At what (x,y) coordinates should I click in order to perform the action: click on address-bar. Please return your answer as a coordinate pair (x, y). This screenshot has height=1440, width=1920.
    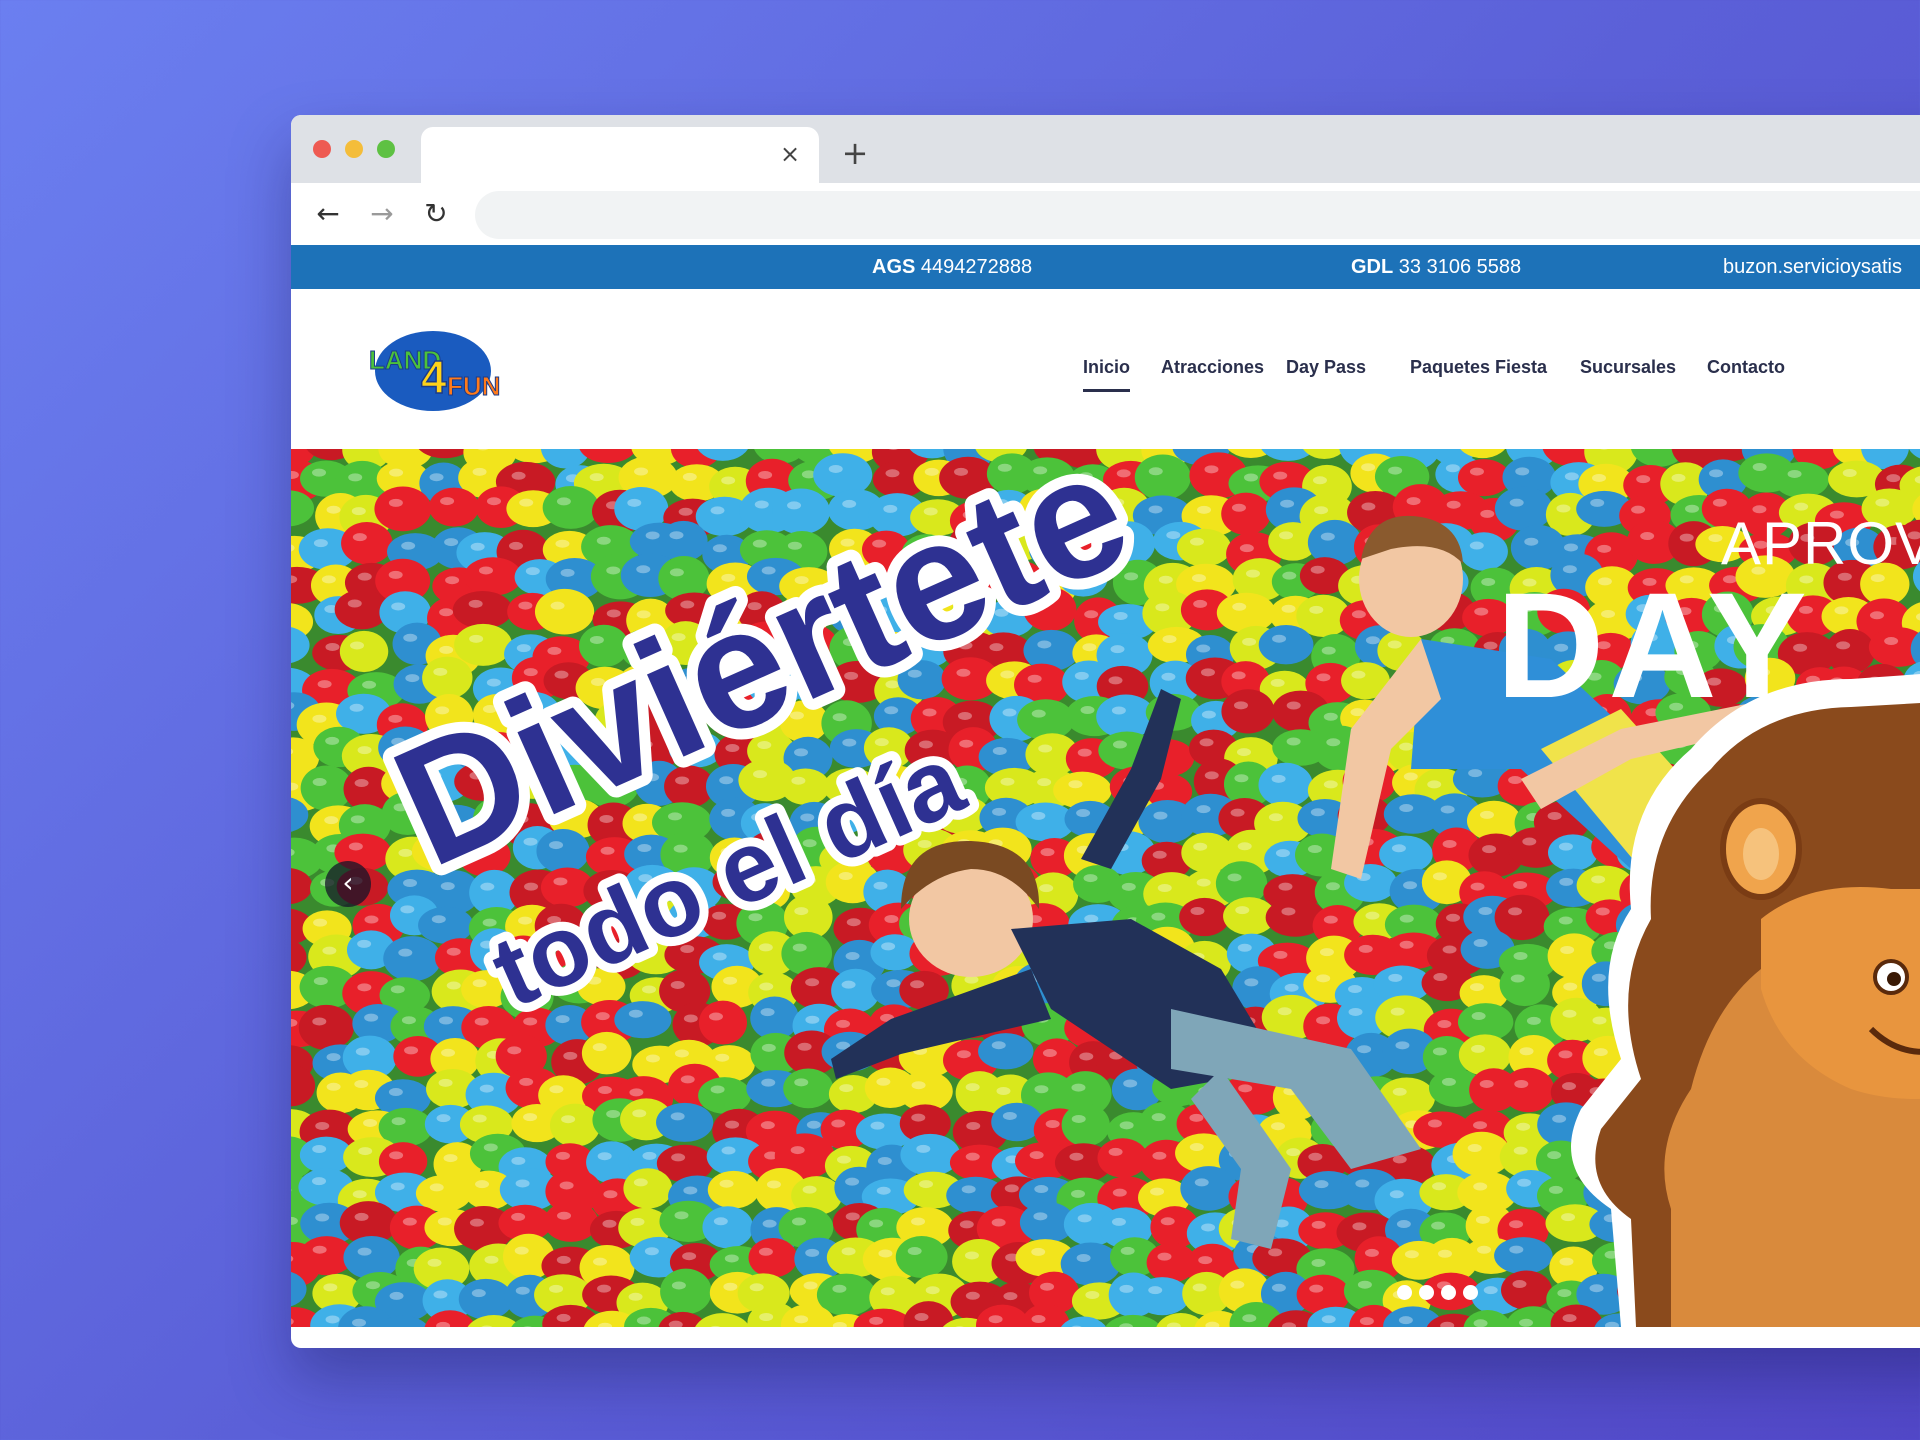
    Looking at the image, I should click on (1197, 215).